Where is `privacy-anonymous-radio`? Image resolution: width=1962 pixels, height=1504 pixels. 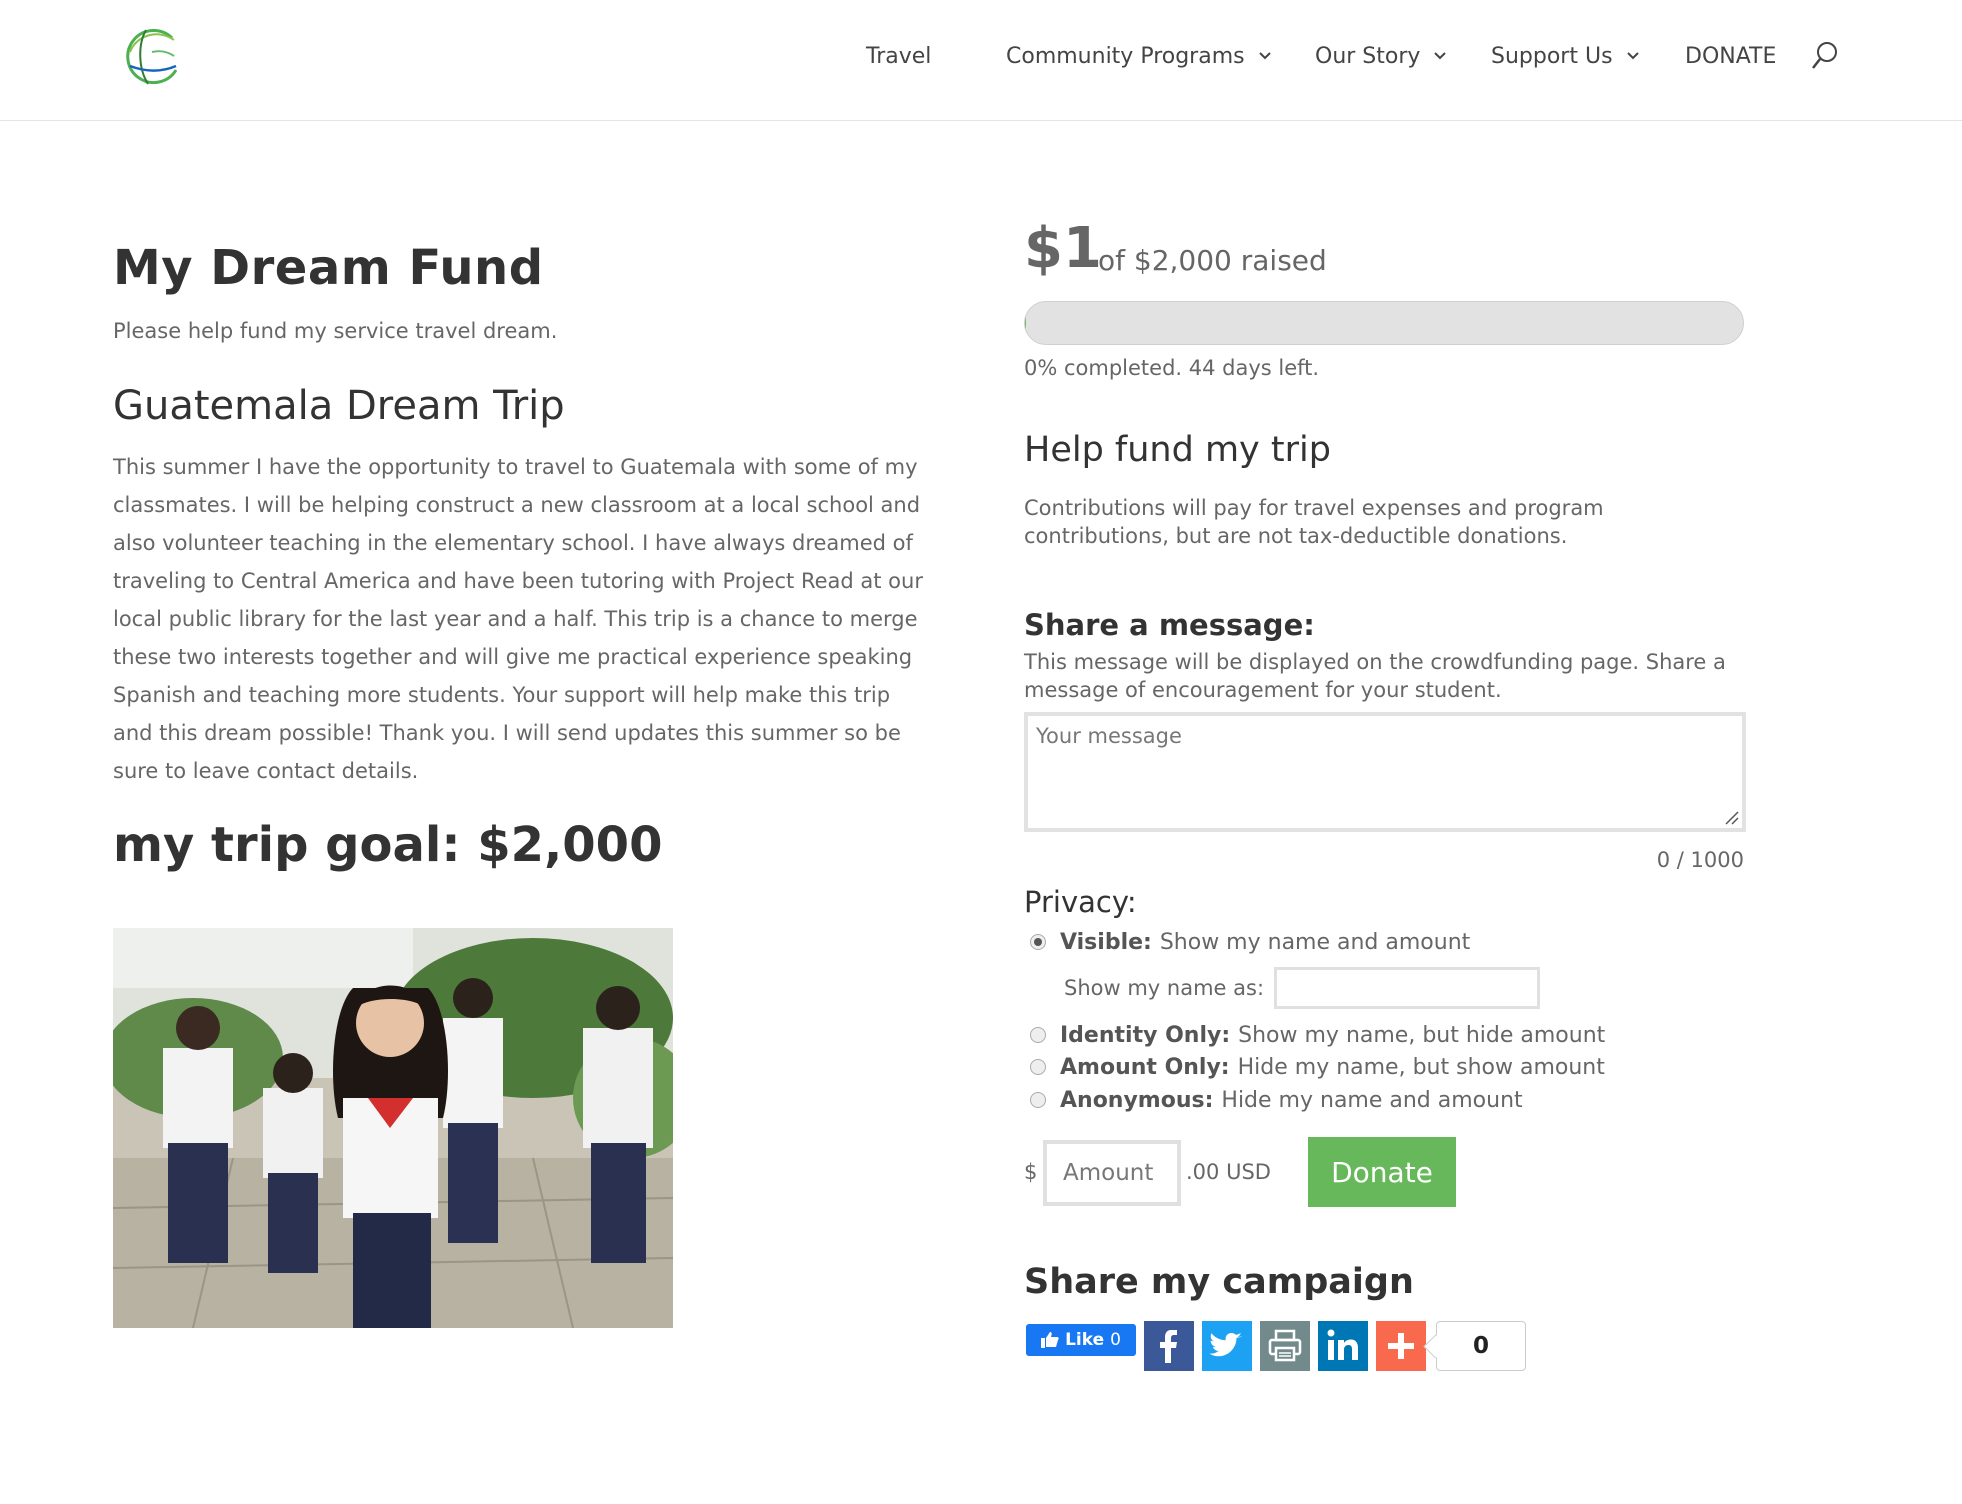 privacy-anonymous-radio is located at coordinates (1038, 1100).